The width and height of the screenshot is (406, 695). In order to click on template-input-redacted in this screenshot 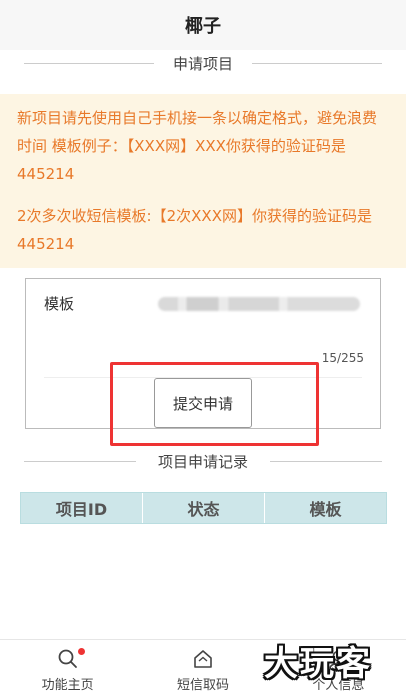, I will do `click(259, 304)`.